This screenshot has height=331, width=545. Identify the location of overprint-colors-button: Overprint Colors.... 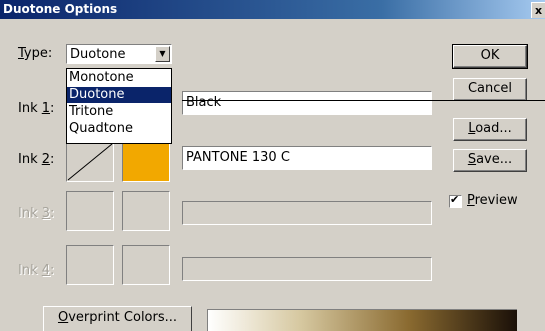
(117, 318).